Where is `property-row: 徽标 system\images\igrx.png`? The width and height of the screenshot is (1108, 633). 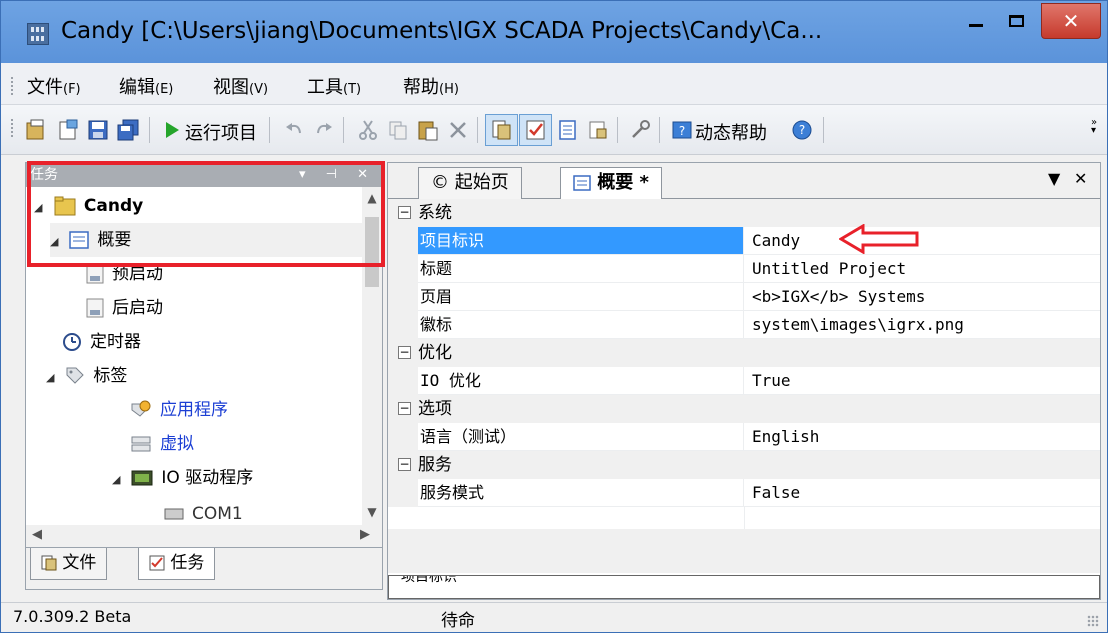
property-row: 徽标 system\images\igrx.png is located at coordinates (744, 325).